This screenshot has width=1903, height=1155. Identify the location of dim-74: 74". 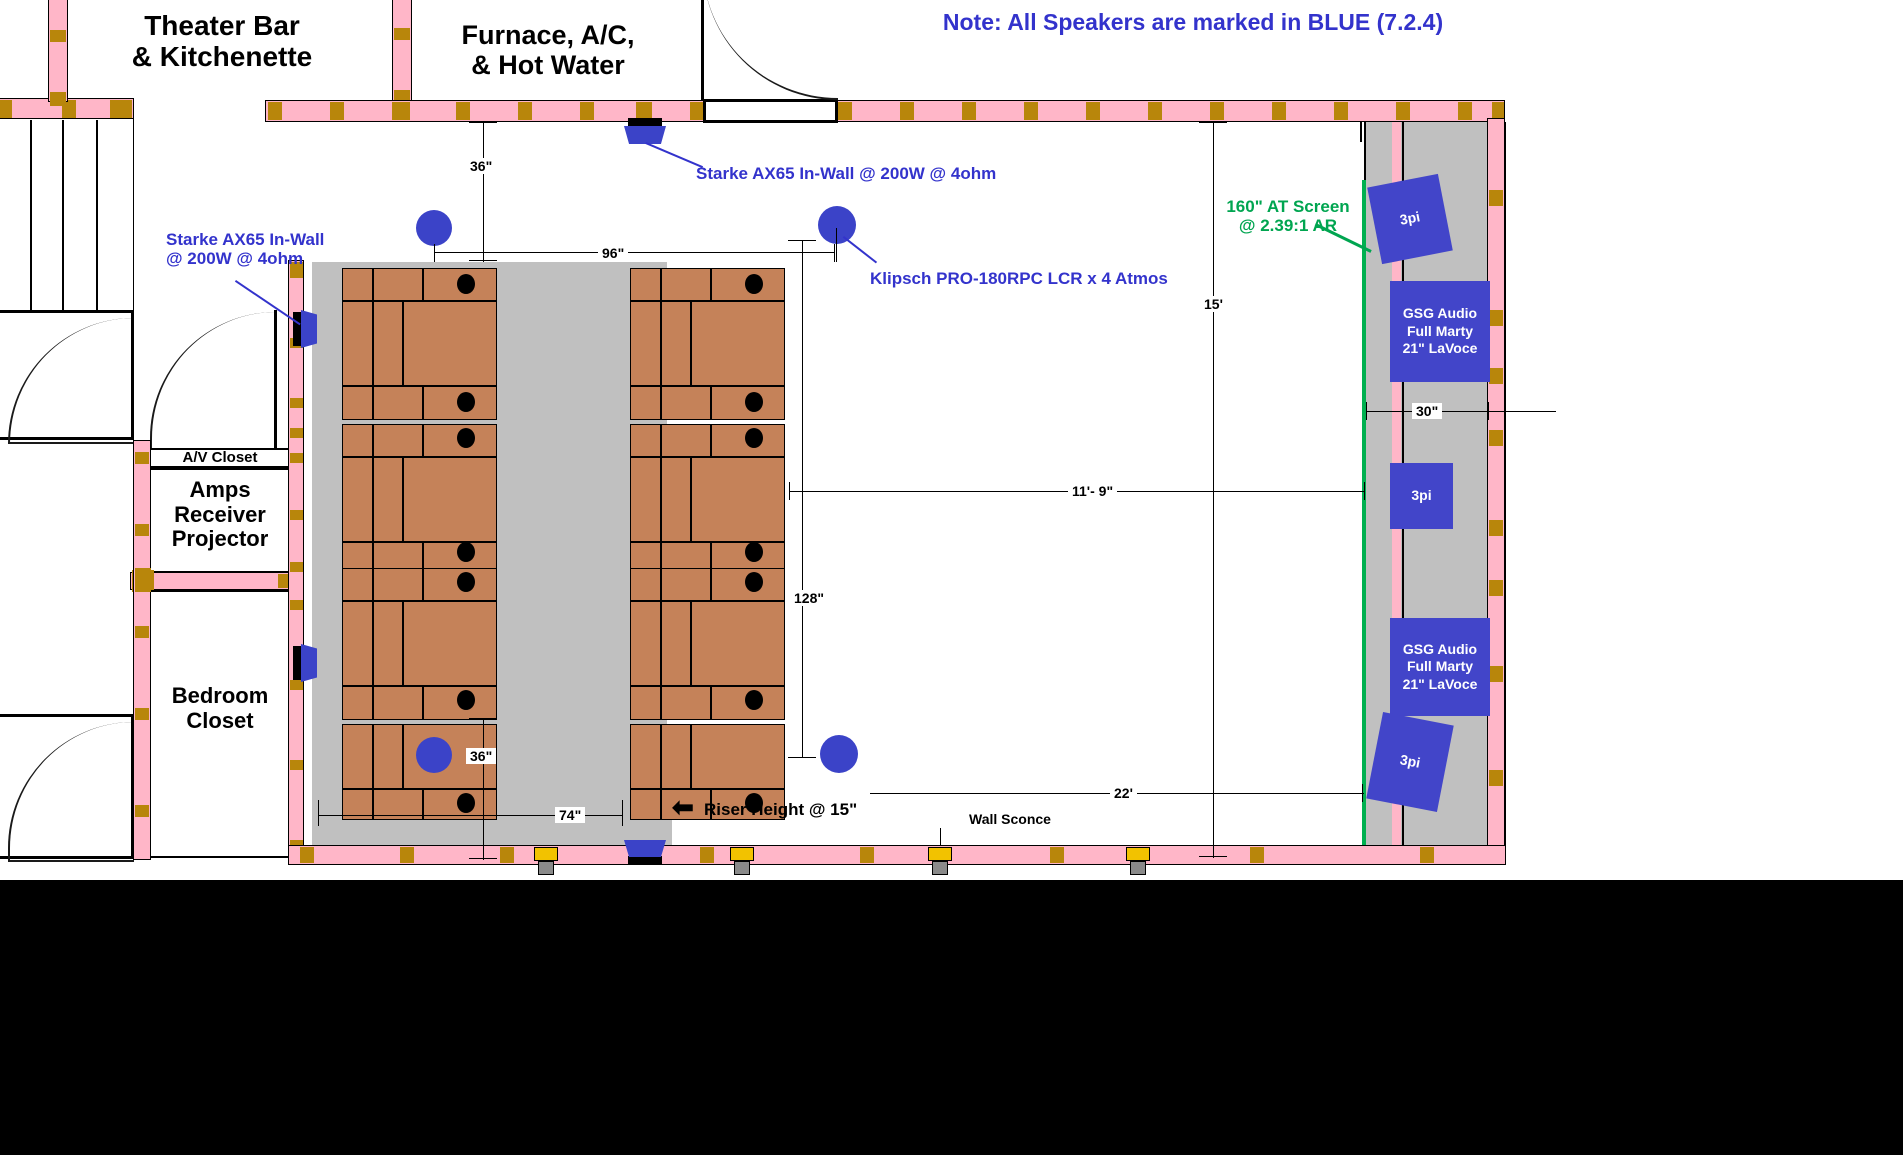
(570, 815).